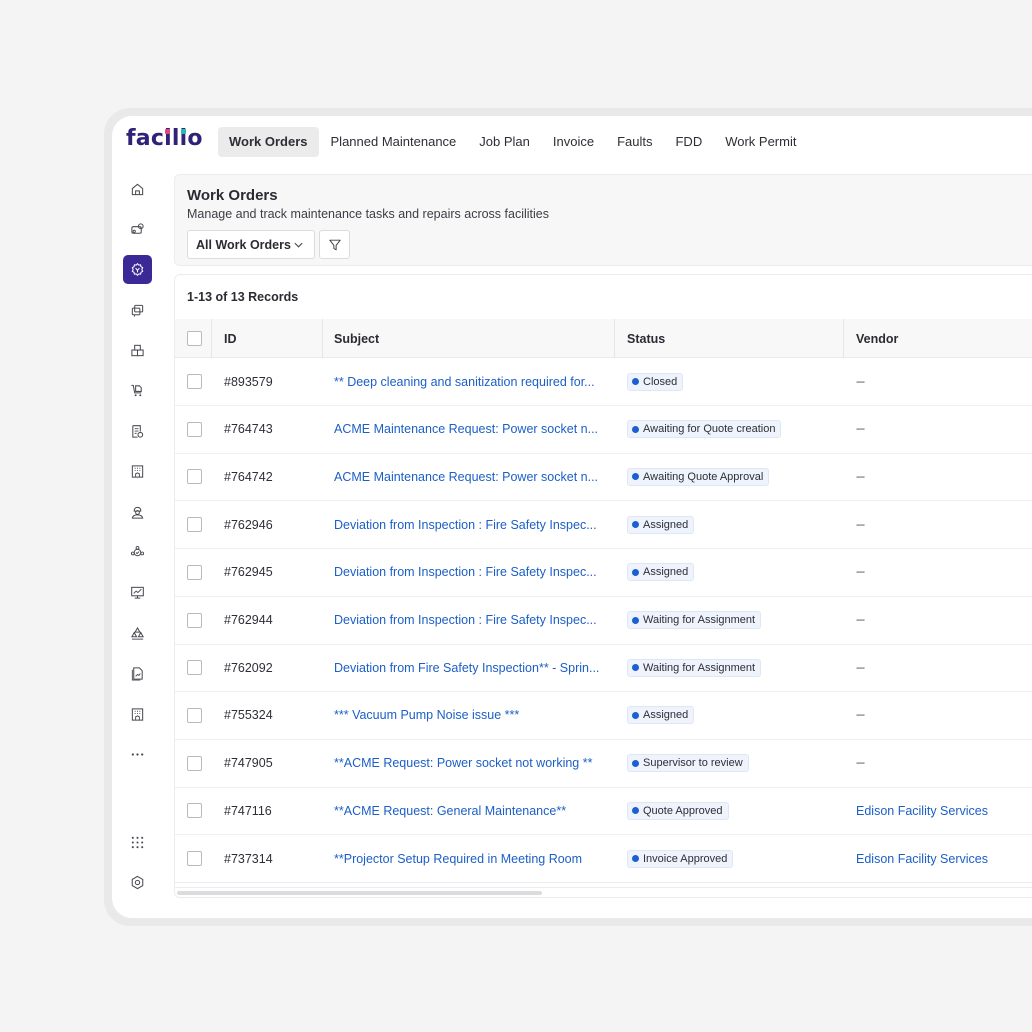  Describe the element at coordinates (426, 715) in the screenshot. I see `work-order-subject-link: *** Vacuum Pump Noise issue ***` at that location.